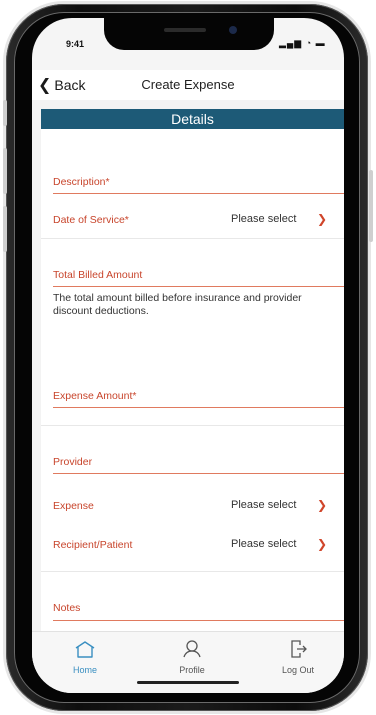 The image size is (376, 715). What do you see at coordinates (192, 223) in the screenshot?
I see `date-of-service-row: Date of Service* Please select ❯` at bounding box center [192, 223].